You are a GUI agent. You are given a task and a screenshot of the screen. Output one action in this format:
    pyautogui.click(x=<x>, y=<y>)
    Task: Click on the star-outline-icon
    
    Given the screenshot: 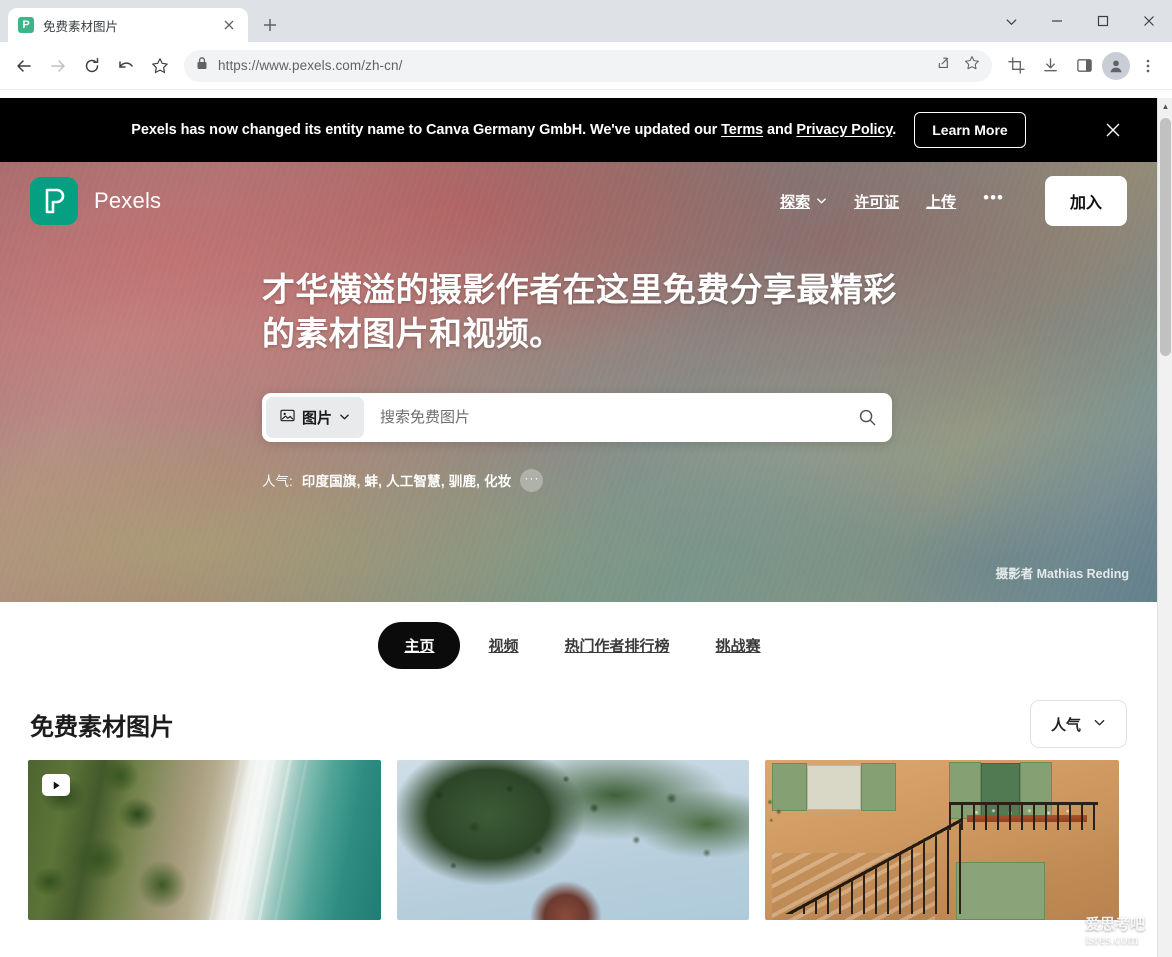 What is the action you would take?
    pyautogui.click(x=972, y=65)
    